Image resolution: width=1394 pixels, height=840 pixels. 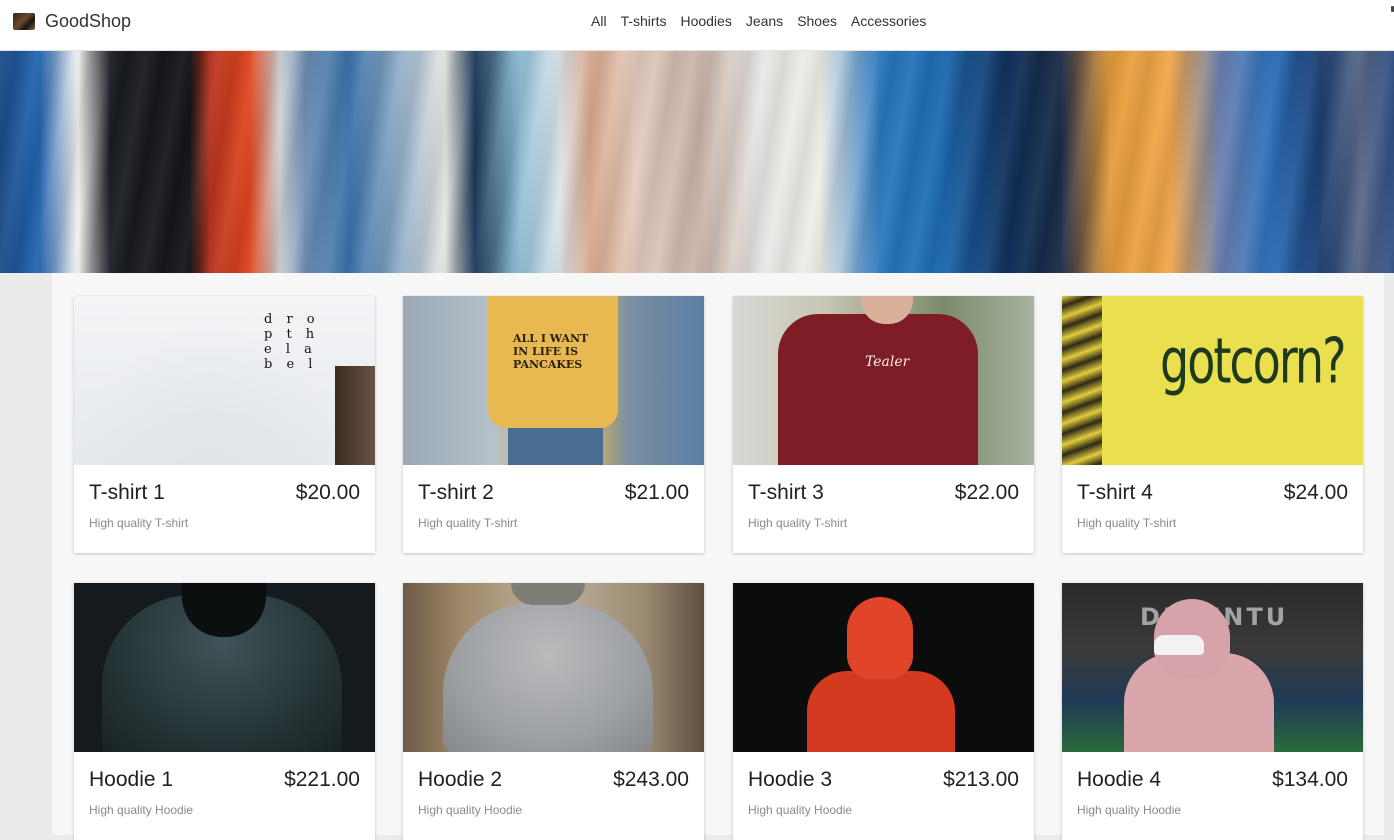 What do you see at coordinates (322, 779) in the screenshot?
I see `product-price: $221.00` at bounding box center [322, 779].